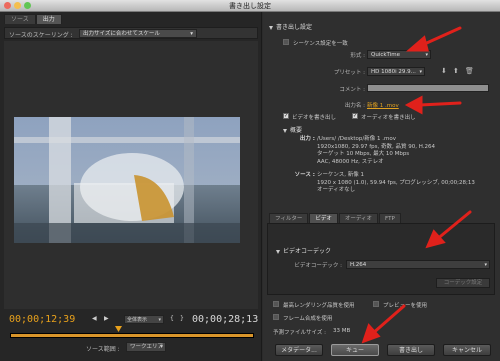  I want to click on summary-output-label: 出力 :, so click(307, 139).